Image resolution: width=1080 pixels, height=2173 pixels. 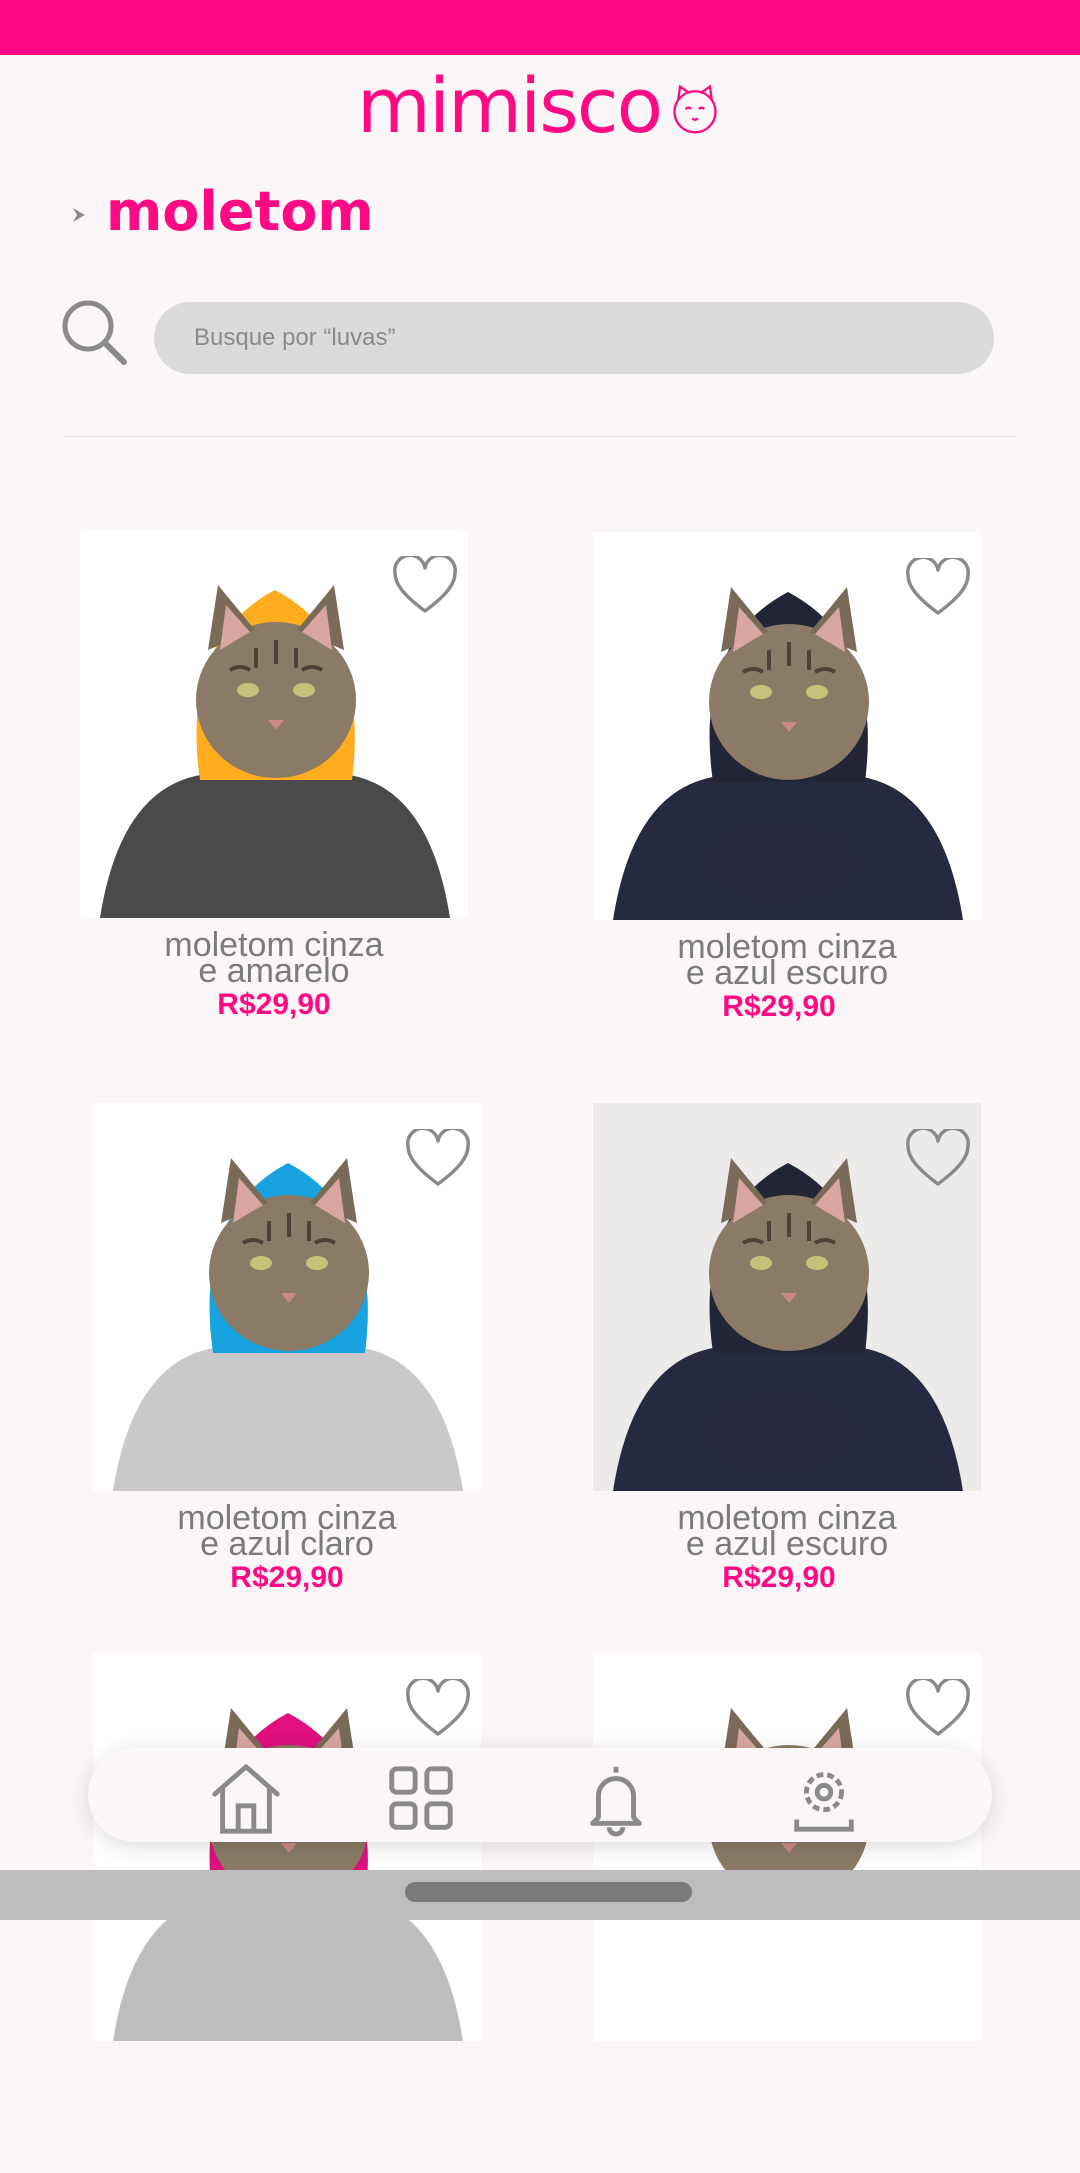 I want to click on app-logo: mimisco, so click(x=540, y=106).